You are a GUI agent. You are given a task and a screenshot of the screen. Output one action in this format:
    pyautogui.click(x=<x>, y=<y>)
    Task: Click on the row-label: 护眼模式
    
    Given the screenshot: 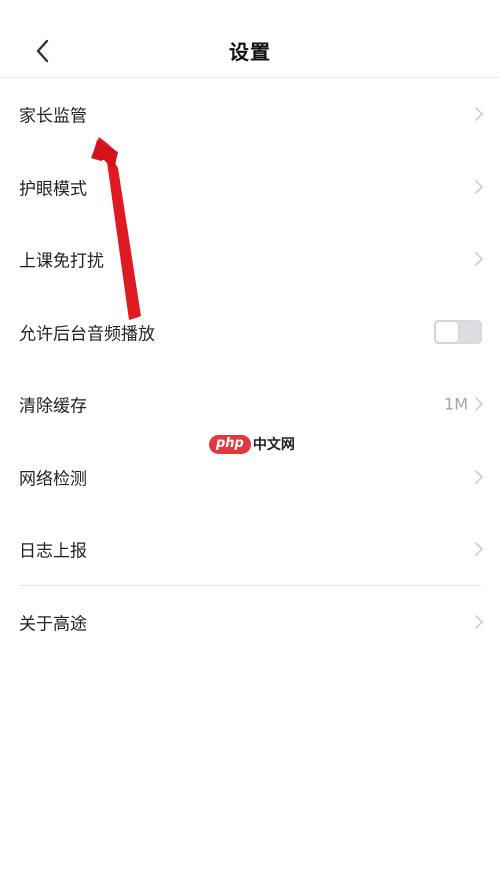 What is the action you would take?
    pyautogui.click(x=53, y=189)
    